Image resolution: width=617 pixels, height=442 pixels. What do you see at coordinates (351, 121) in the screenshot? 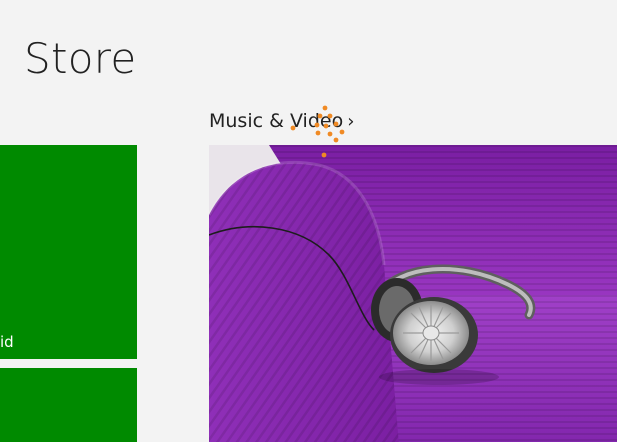
I see `chevron-right-icon: ›` at bounding box center [351, 121].